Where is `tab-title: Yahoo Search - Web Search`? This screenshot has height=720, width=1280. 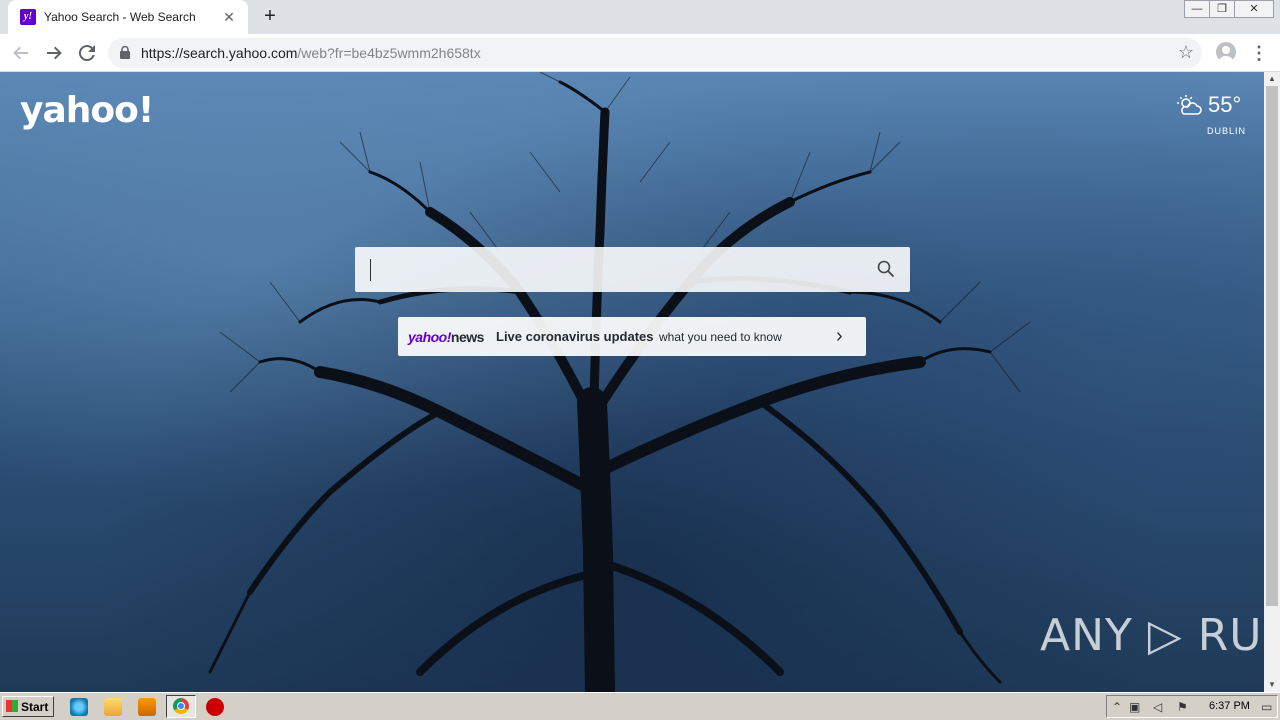
tab-title: Yahoo Search - Web Search is located at coordinates (120, 17).